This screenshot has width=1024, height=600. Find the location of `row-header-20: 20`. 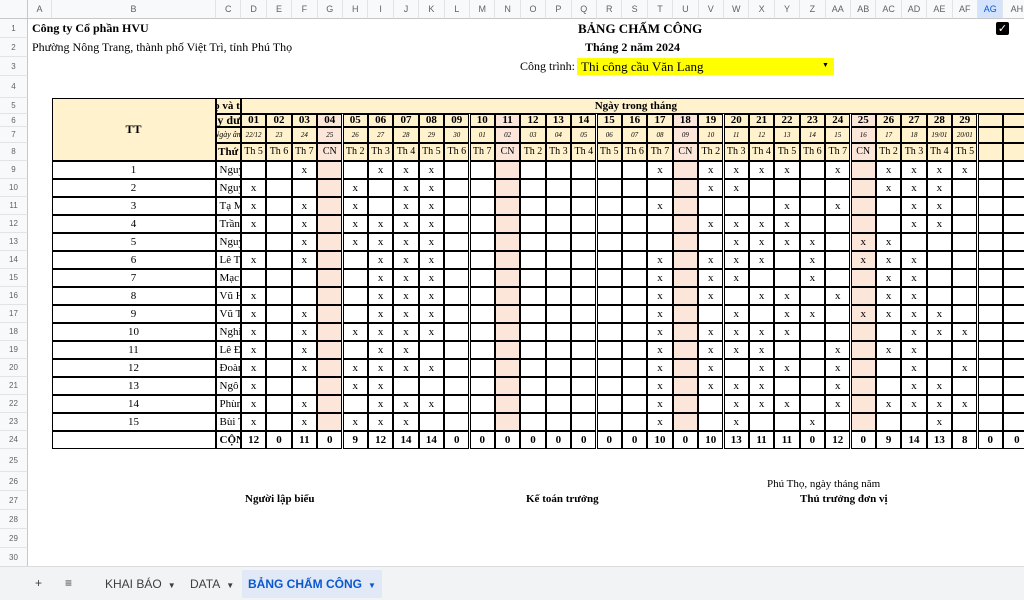

row-header-20: 20 is located at coordinates (14, 368).